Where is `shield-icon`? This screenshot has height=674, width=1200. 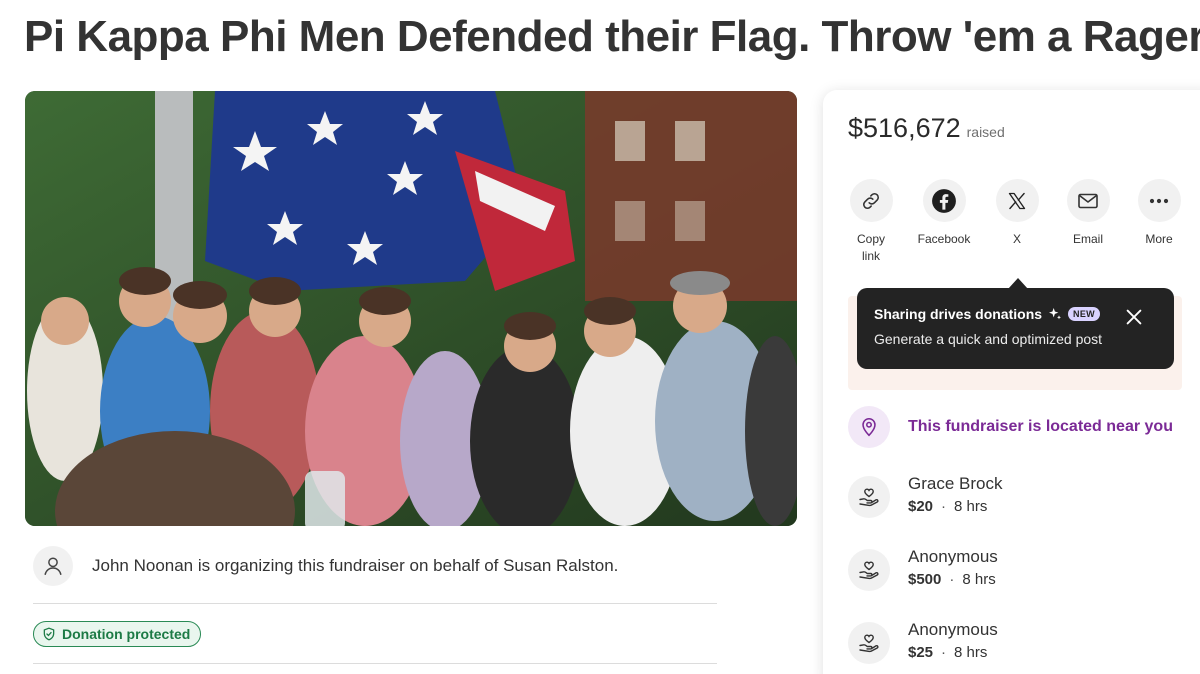 shield-icon is located at coordinates (49, 634).